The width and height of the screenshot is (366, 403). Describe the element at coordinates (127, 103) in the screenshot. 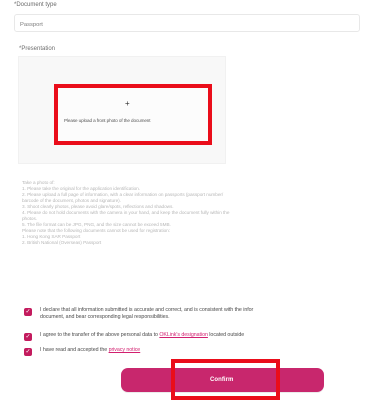

I see `upload-plus-icon: +` at that location.